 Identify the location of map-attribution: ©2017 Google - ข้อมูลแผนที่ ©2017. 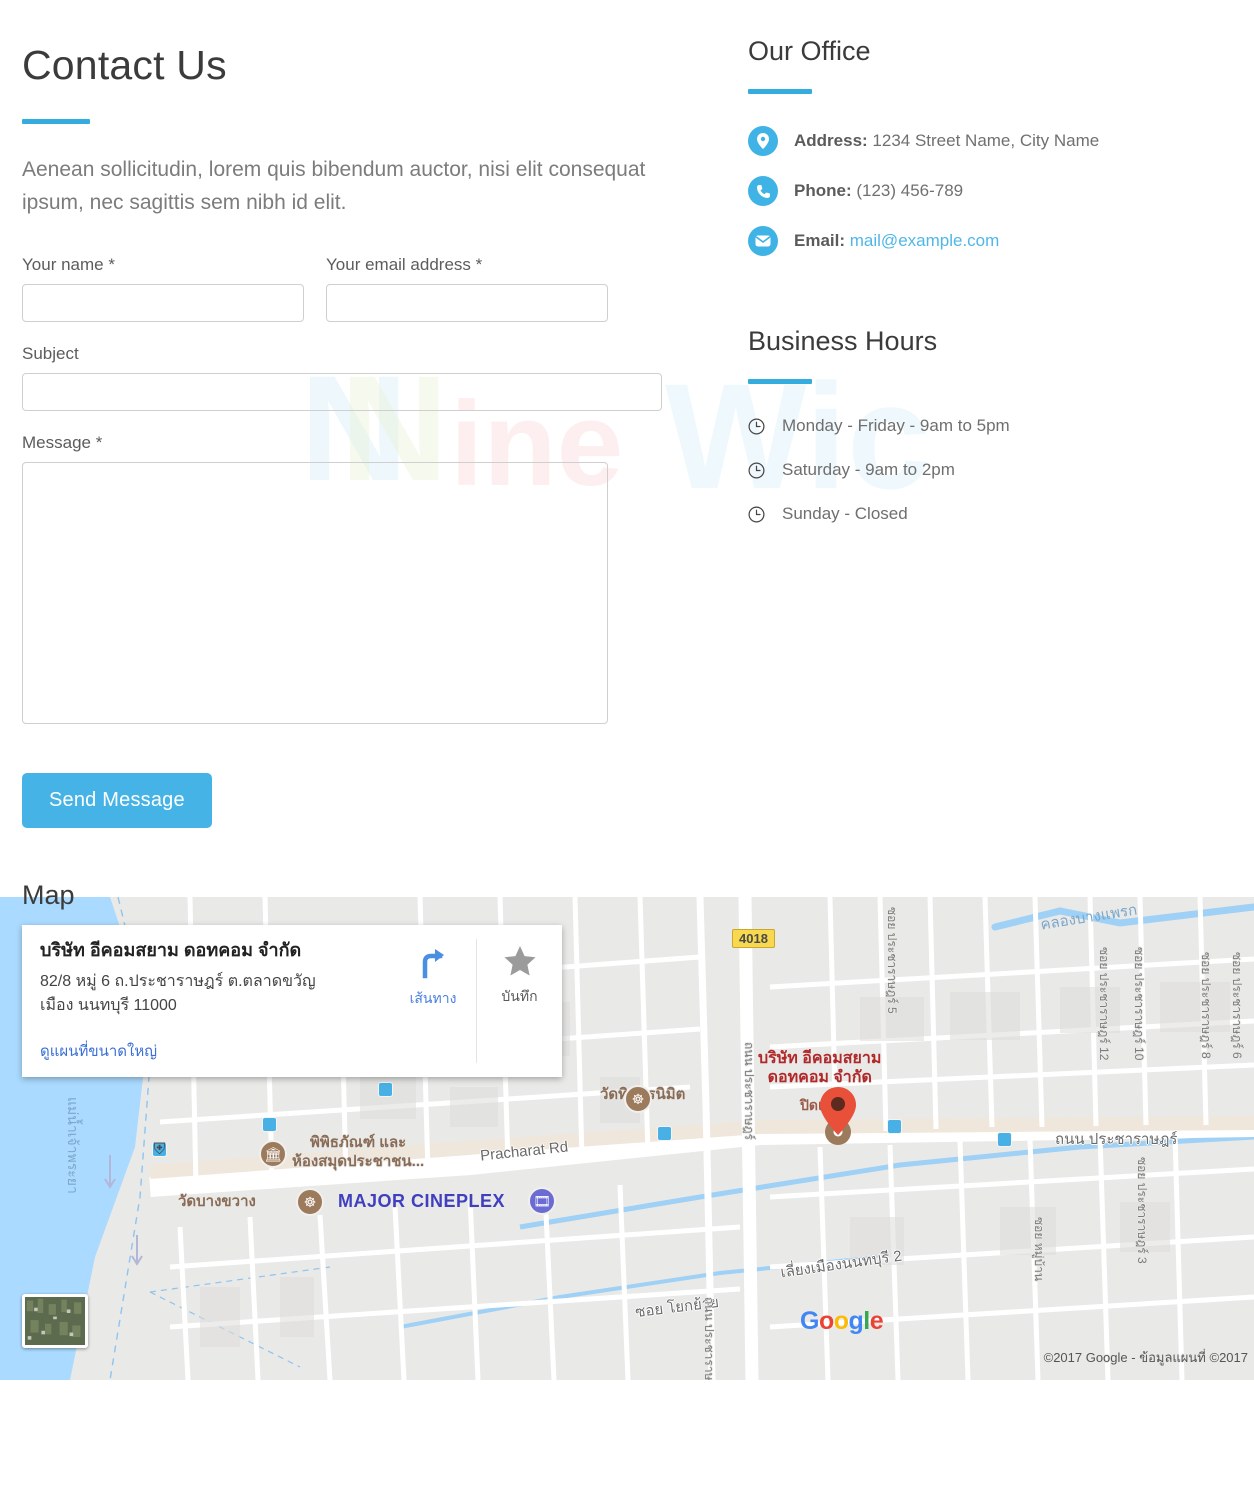
(1145, 1357).